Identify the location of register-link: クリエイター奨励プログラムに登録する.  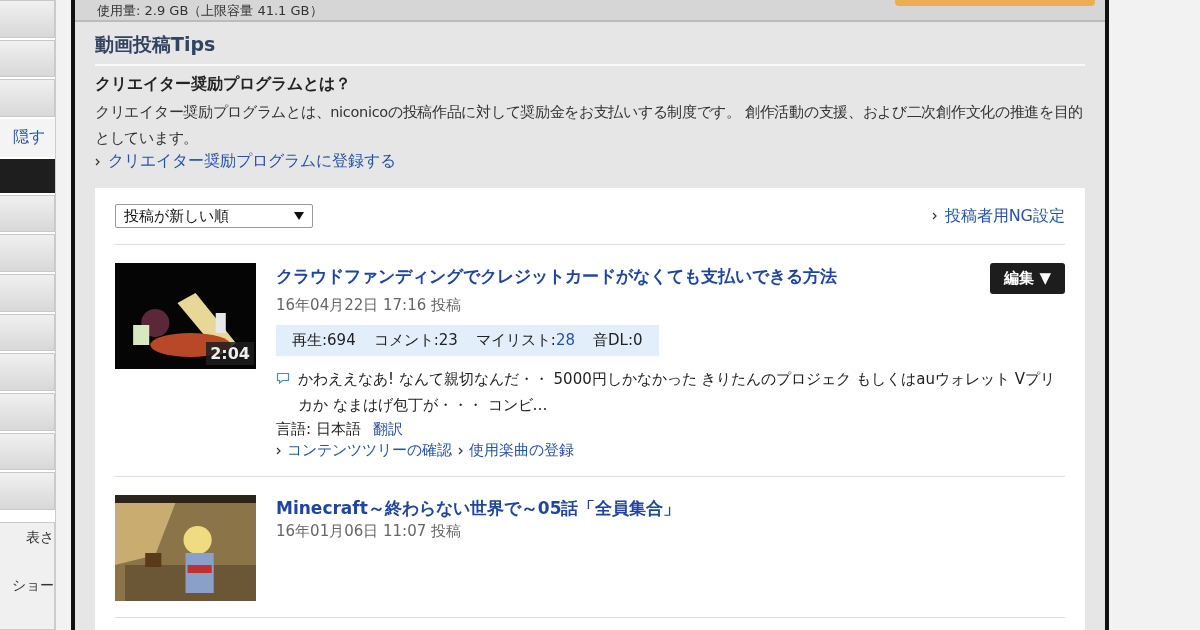
(252, 161).